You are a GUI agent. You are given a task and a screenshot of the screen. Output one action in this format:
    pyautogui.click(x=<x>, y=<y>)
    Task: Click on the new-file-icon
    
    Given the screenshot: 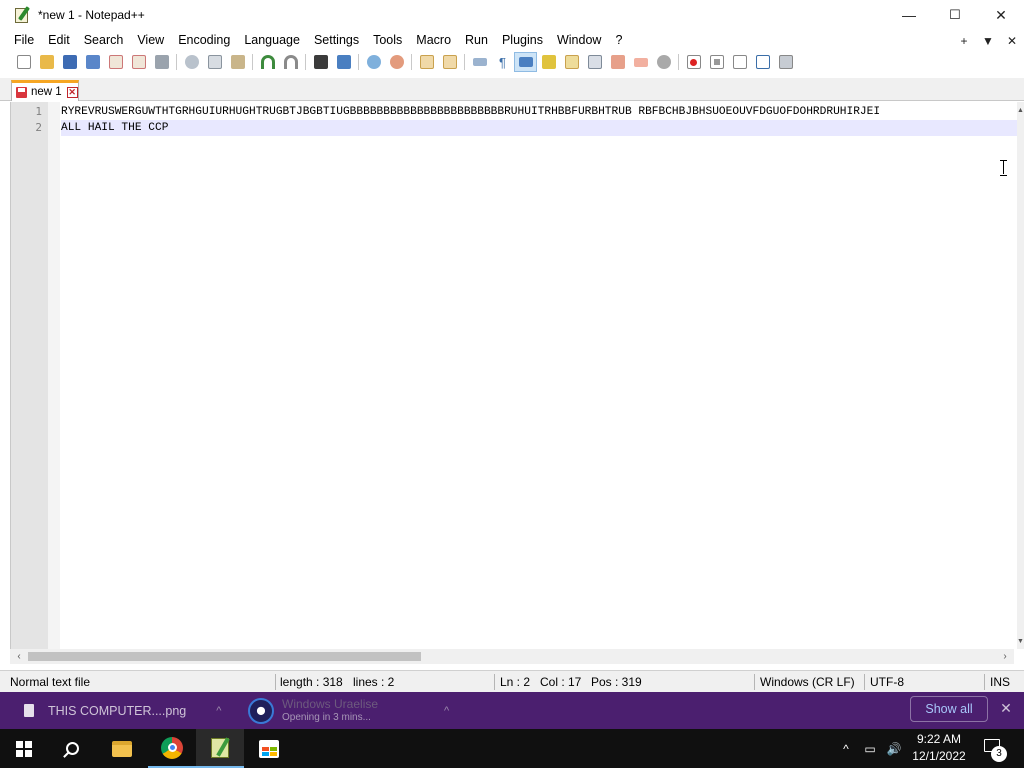 What is the action you would take?
    pyautogui.click(x=23, y=62)
    